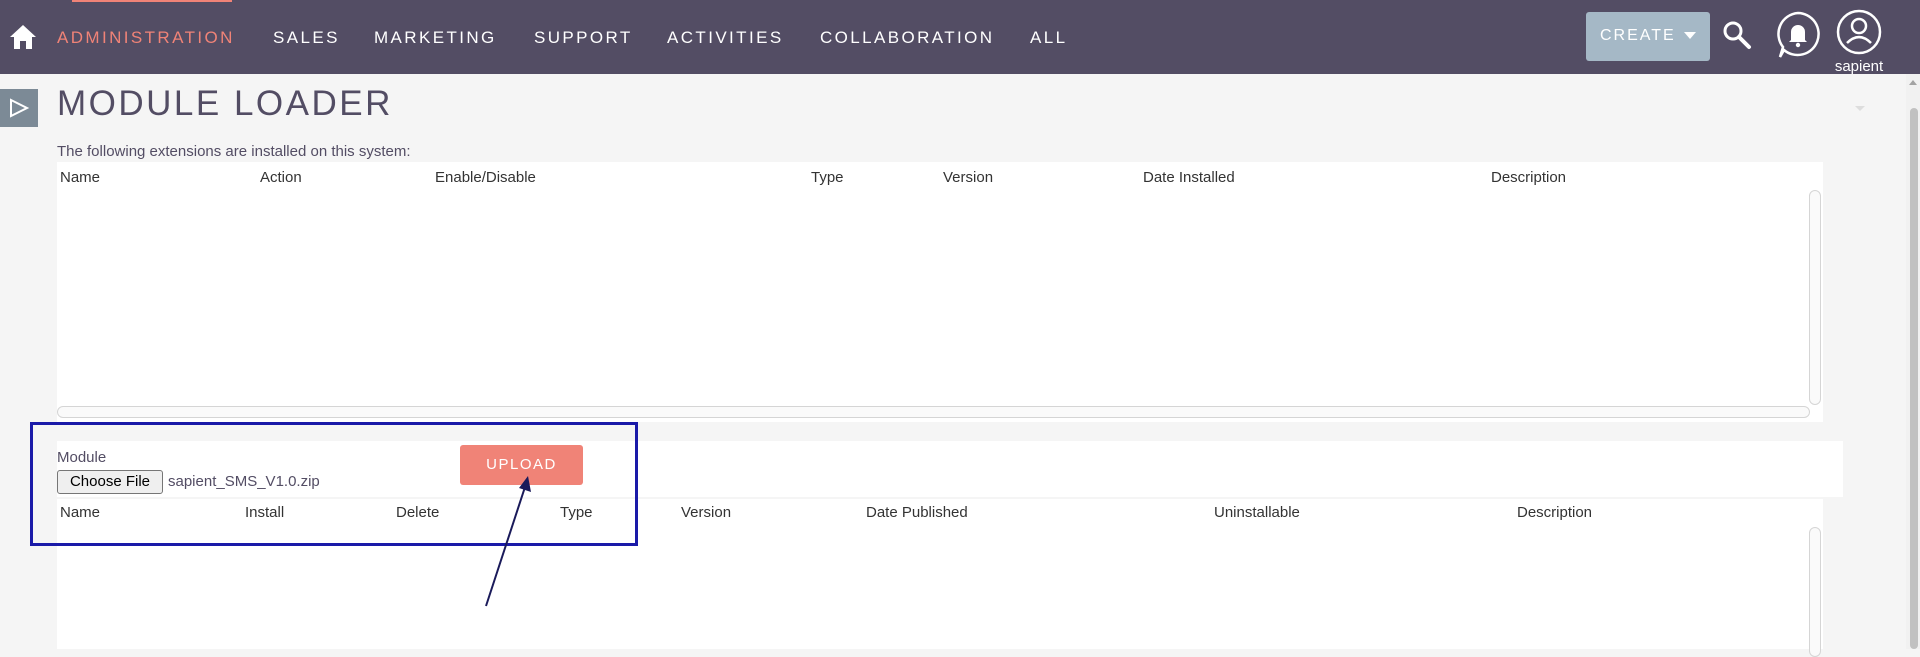 This screenshot has height=657, width=1920. Describe the element at coordinates (508, 541) in the screenshot. I see `annotation-arrow-icon` at that location.